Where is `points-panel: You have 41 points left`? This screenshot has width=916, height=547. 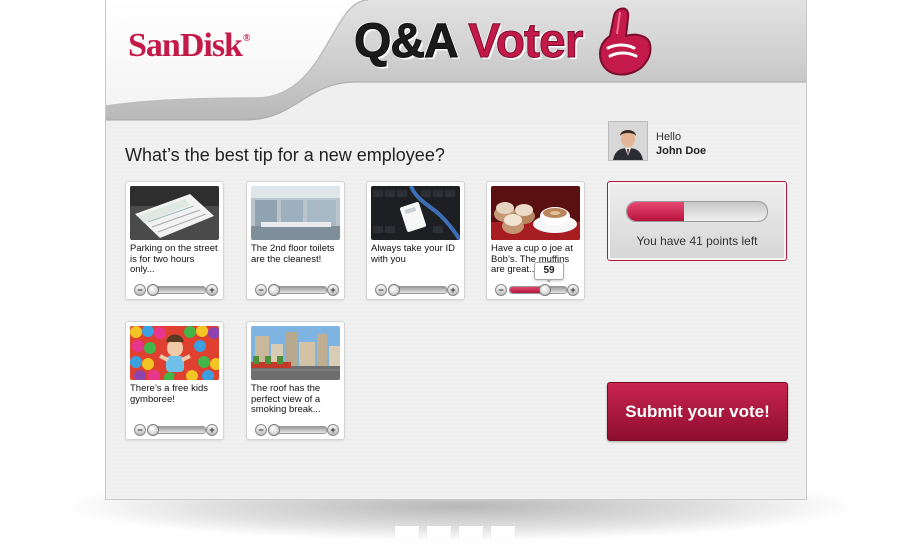 points-panel: You have 41 points left is located at coordinates (697, 221).